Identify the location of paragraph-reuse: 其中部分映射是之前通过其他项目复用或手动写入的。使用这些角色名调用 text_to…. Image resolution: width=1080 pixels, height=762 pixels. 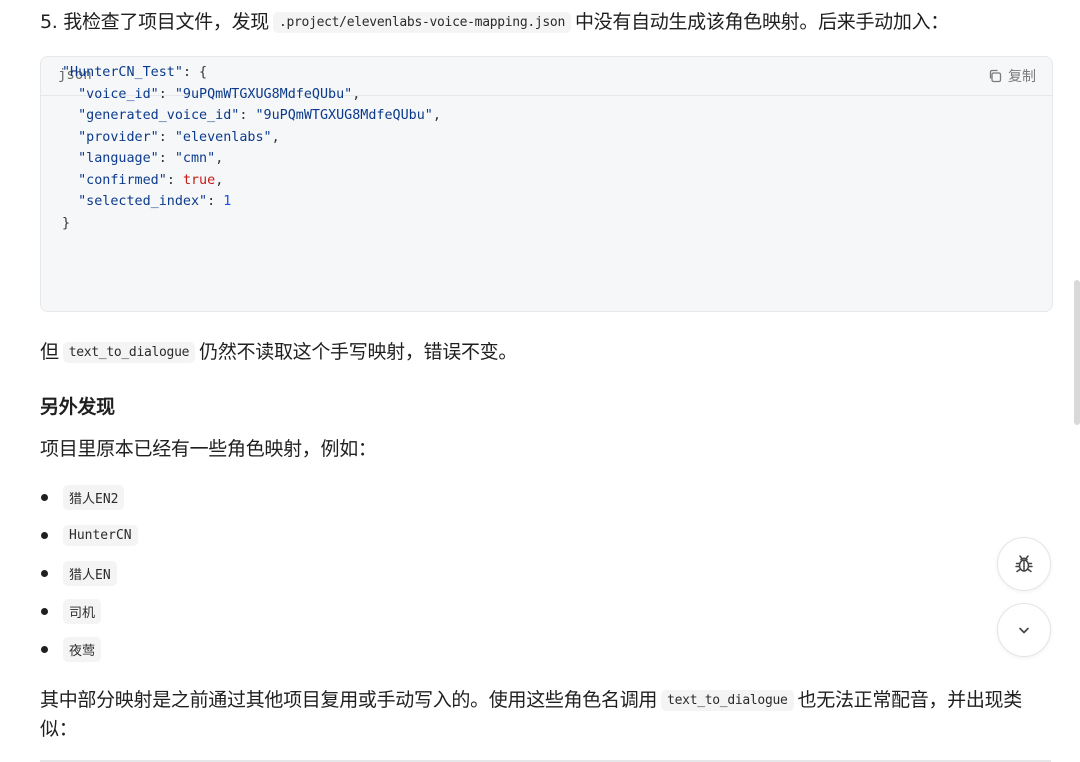
(546, 714).